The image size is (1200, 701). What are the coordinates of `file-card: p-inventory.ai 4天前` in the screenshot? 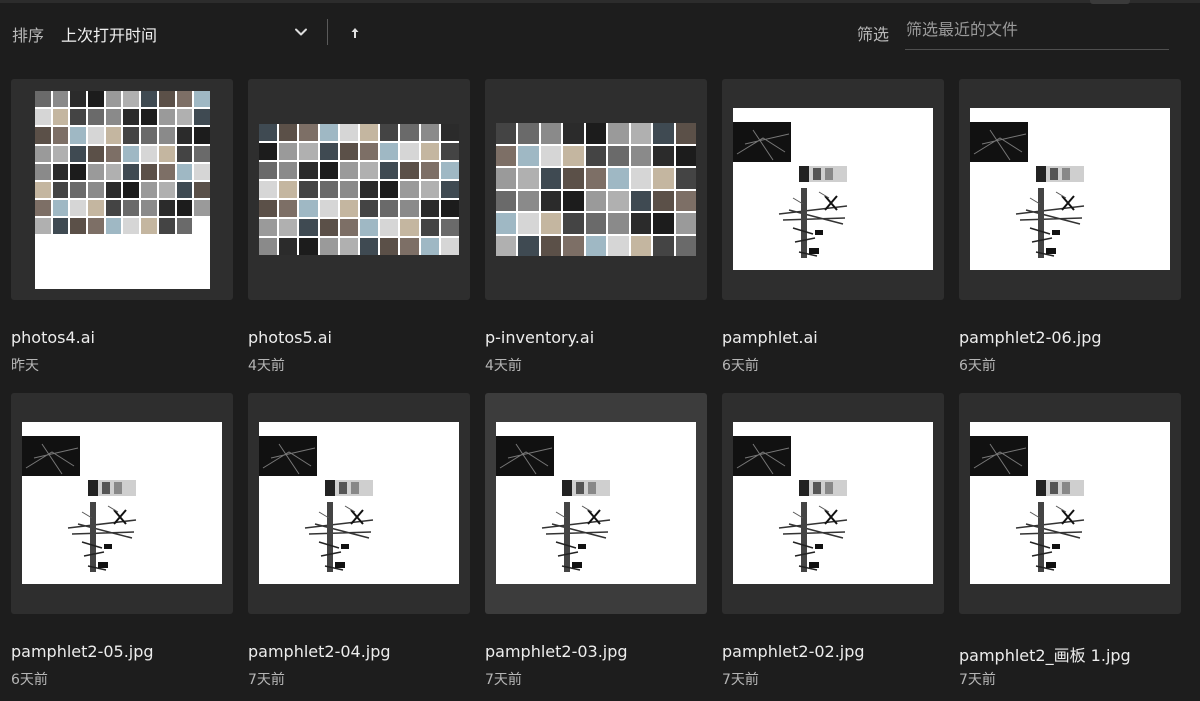 It's located at (596, 229).